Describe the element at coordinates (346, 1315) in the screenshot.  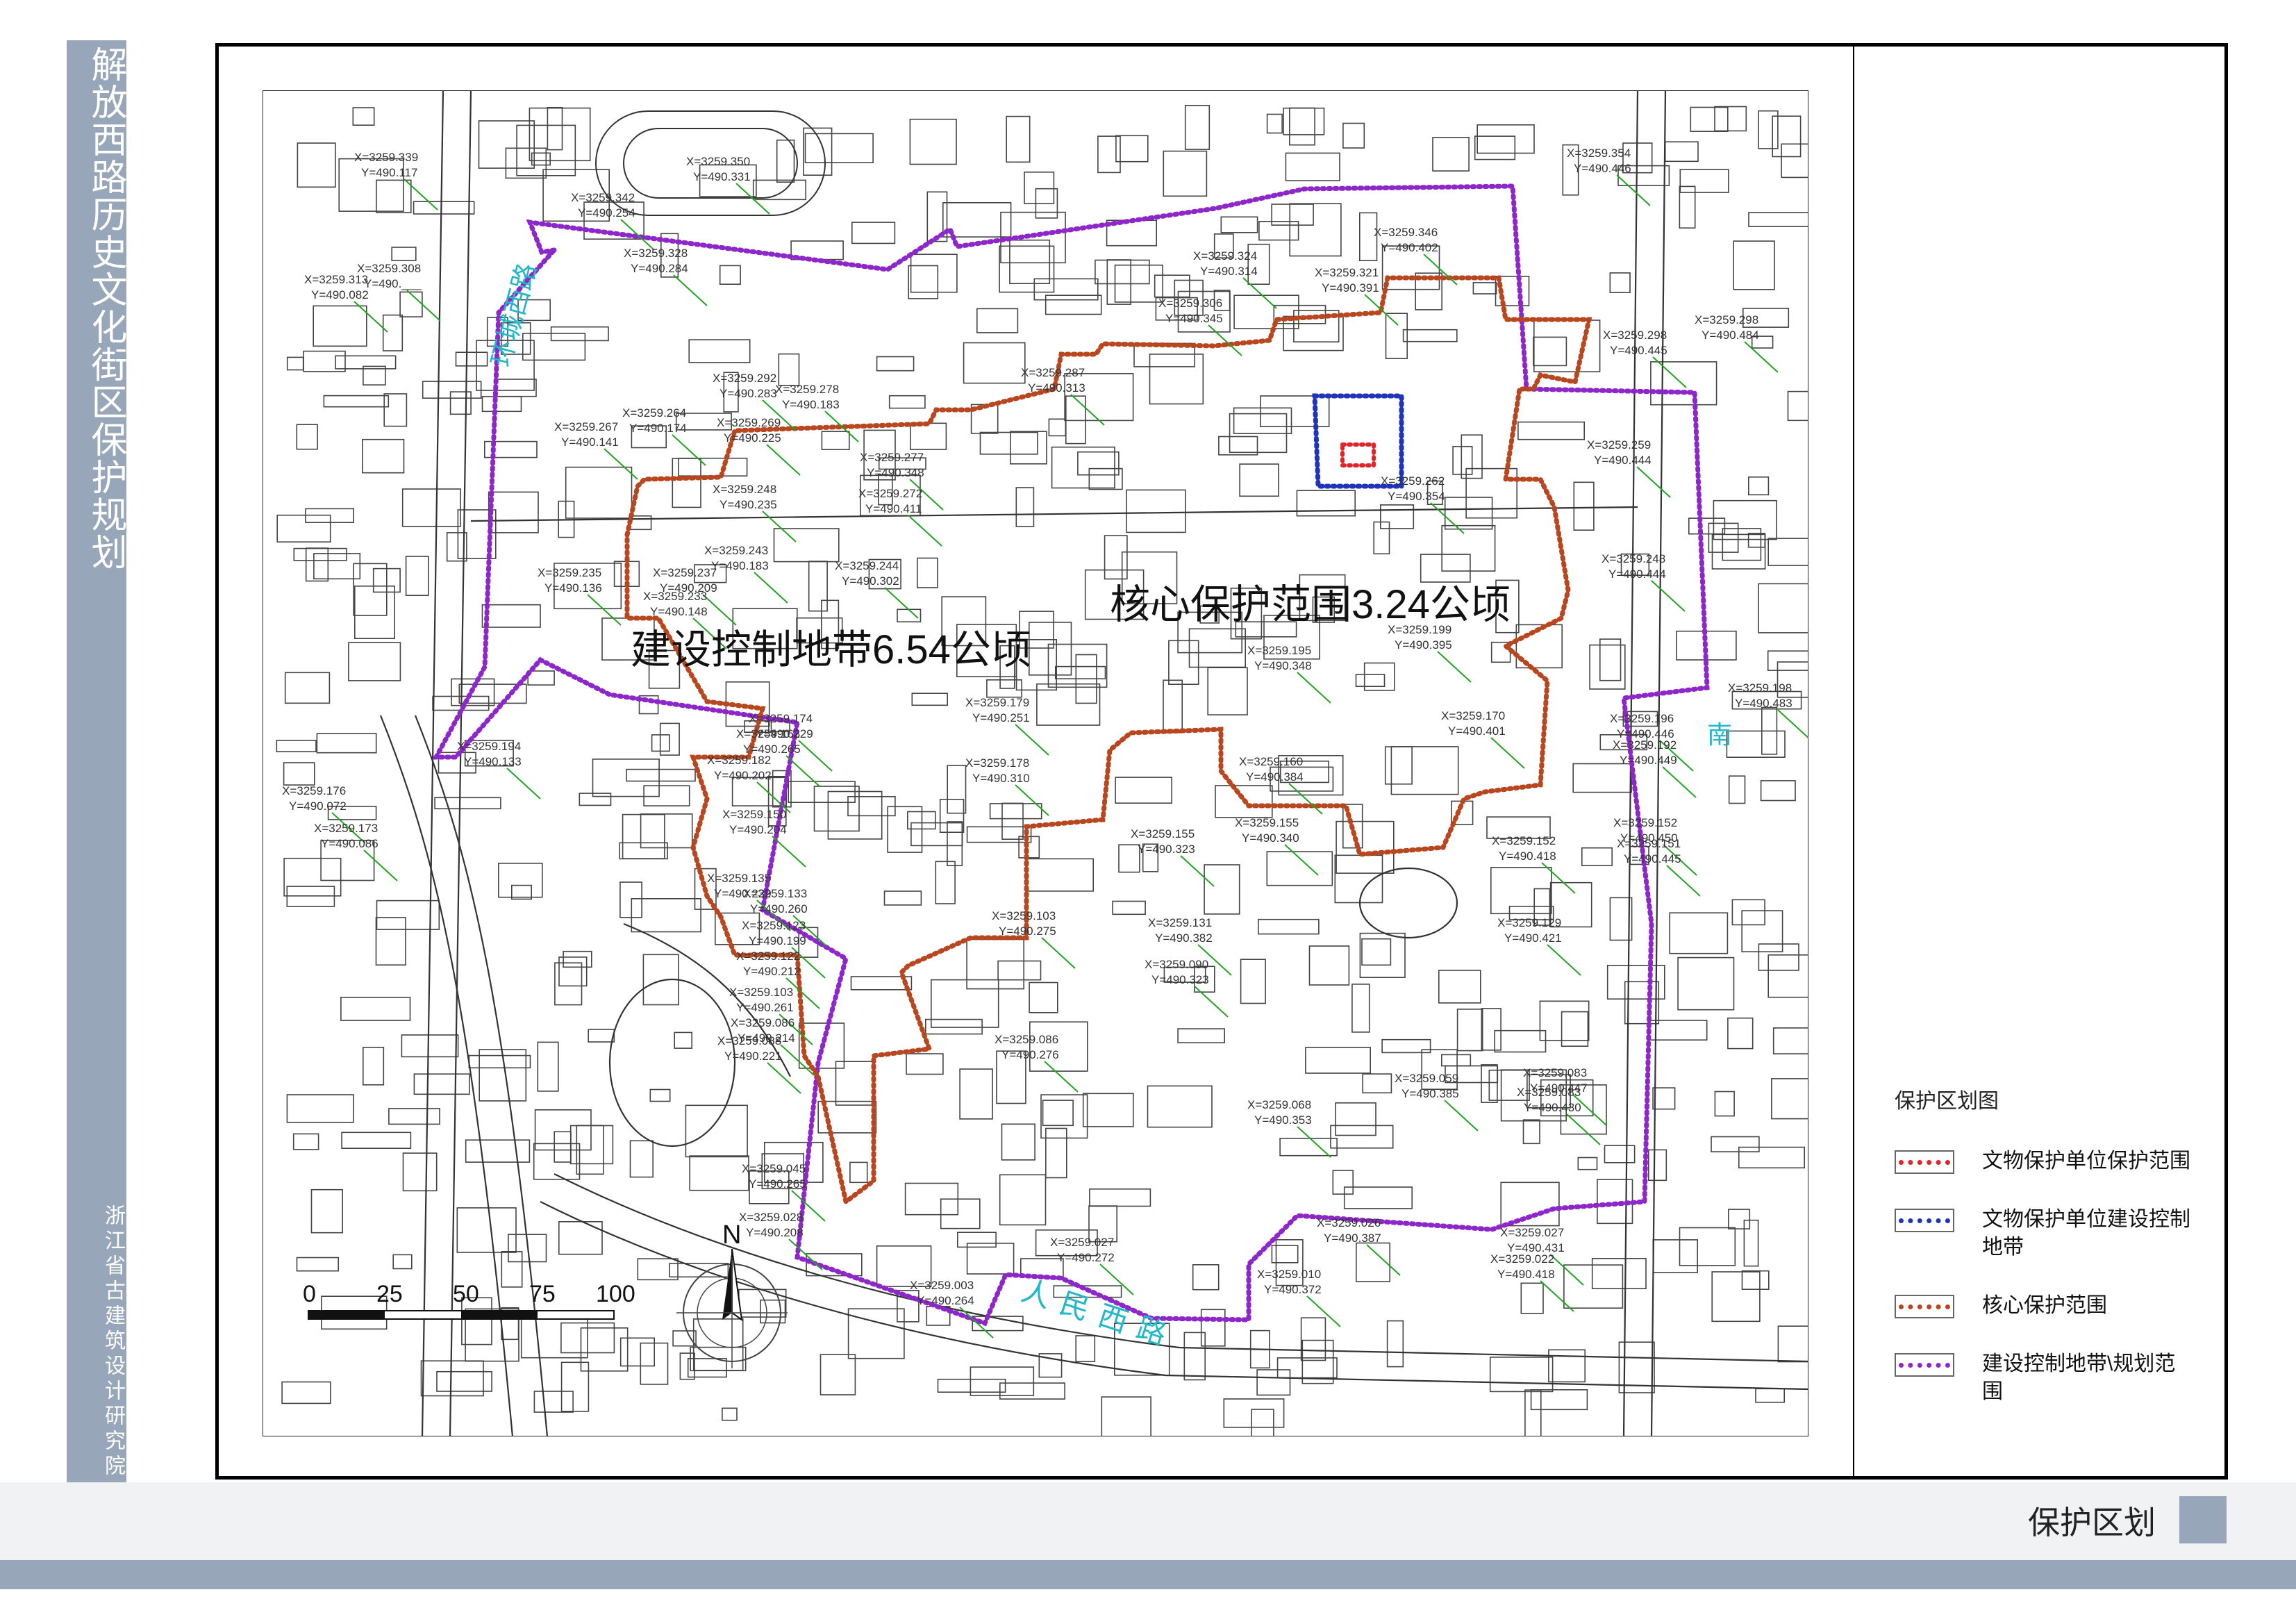
I see `scale-segment` at that location.